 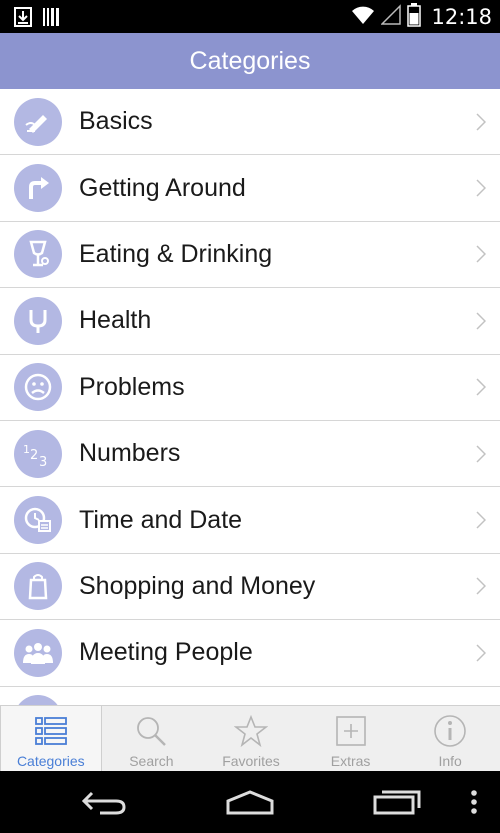 I want to click on category-label: Problems, so click(x=132, y=386).